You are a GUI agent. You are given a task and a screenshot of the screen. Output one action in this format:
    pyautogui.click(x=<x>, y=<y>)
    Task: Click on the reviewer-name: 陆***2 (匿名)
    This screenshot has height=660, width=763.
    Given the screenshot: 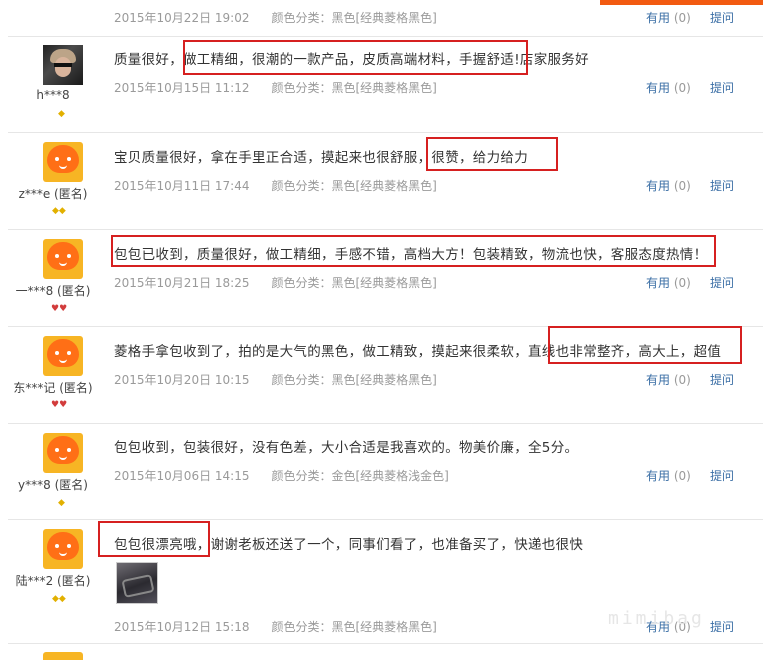 What is the action you would take?
    pyautogui.click(x=53, y=581)
    